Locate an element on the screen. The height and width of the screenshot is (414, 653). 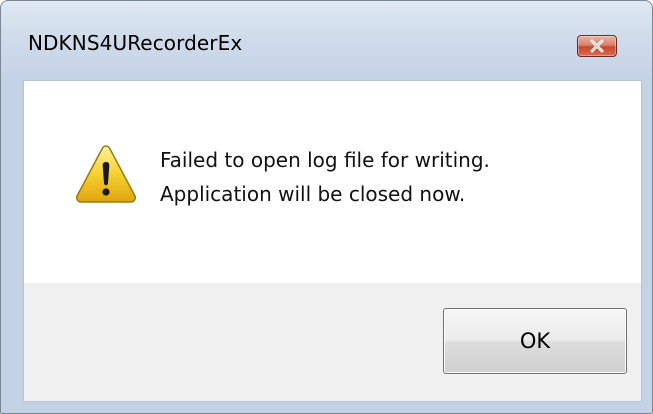
warning-icon is located at coordinates (106, 174).